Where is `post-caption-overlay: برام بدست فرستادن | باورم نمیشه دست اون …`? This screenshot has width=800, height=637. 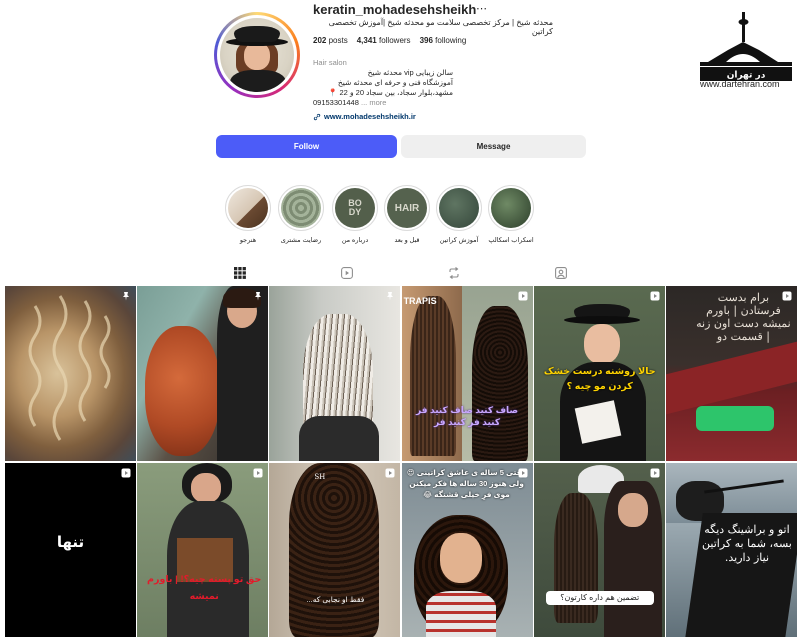
post-caption-overlay: برام بدست فرستادن | باورم نمیشه دست اون … is located at coordinates (743, 317).